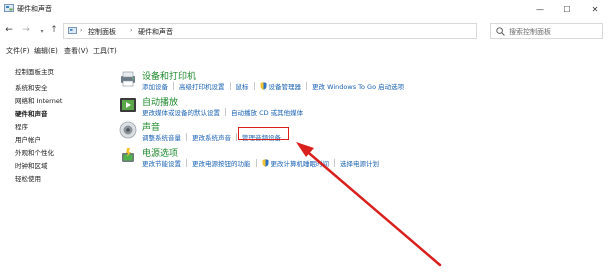  I want to click on search-placeholder: 搜索控制面板, so click(530, 32).